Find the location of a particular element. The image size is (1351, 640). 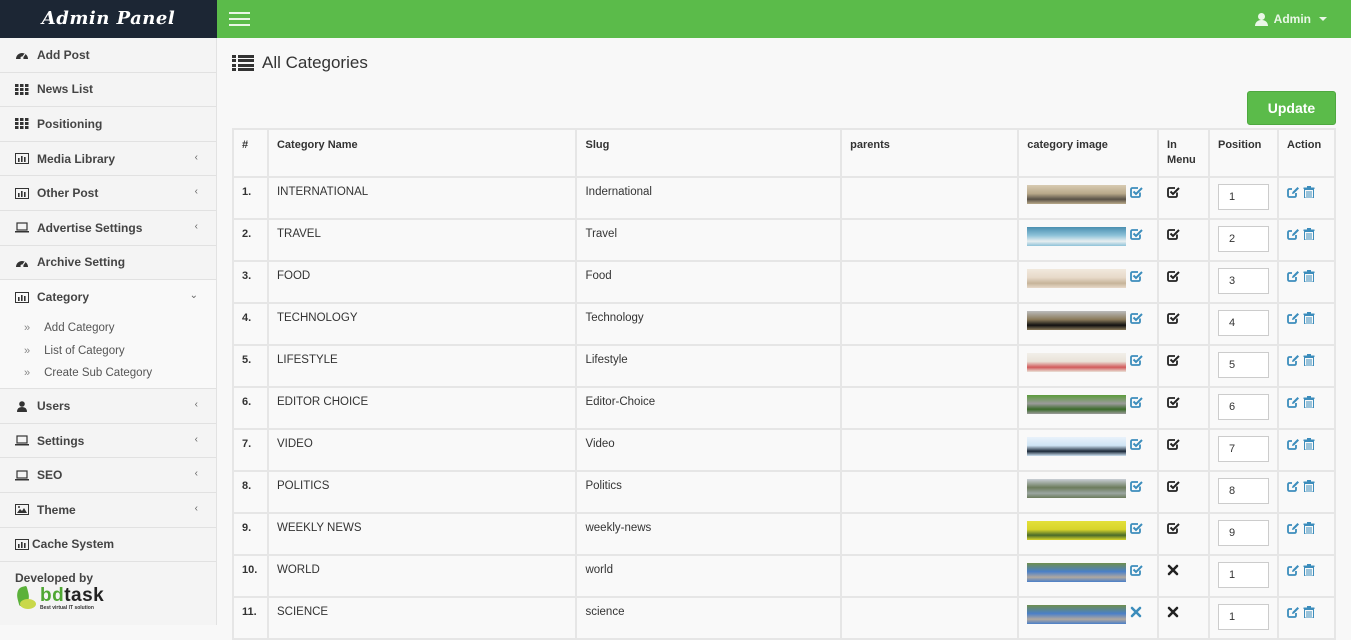

sidebar-item-advertise-settings: Advertise Settings ‹ is located at coordinates (108, 228).